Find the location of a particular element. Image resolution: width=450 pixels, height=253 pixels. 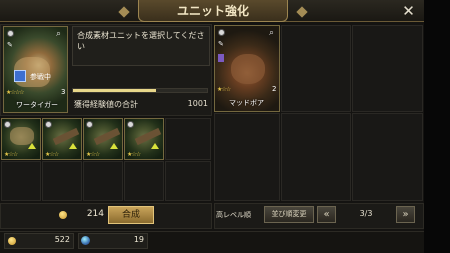

unit-level: 2 is located at coordinates (274, 89).